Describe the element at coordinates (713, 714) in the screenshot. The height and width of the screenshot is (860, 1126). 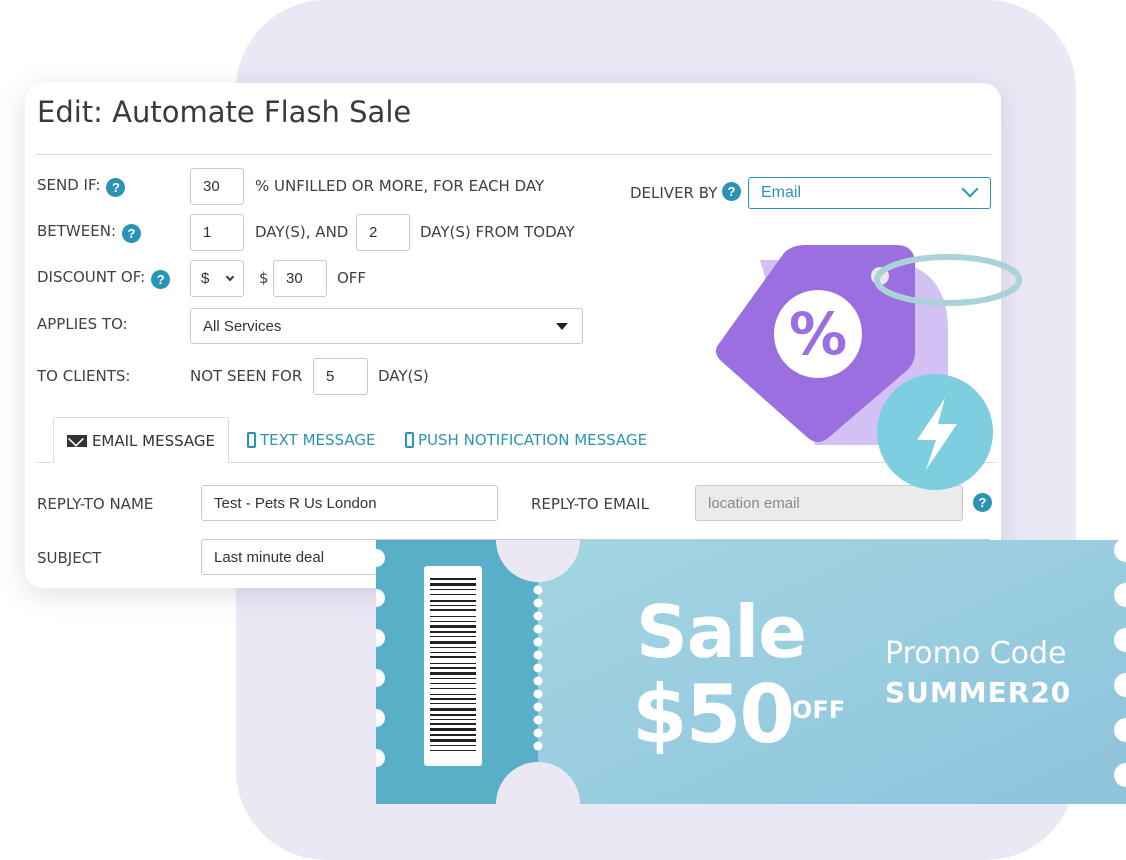
I see `coupon-amount: $50` at that location.